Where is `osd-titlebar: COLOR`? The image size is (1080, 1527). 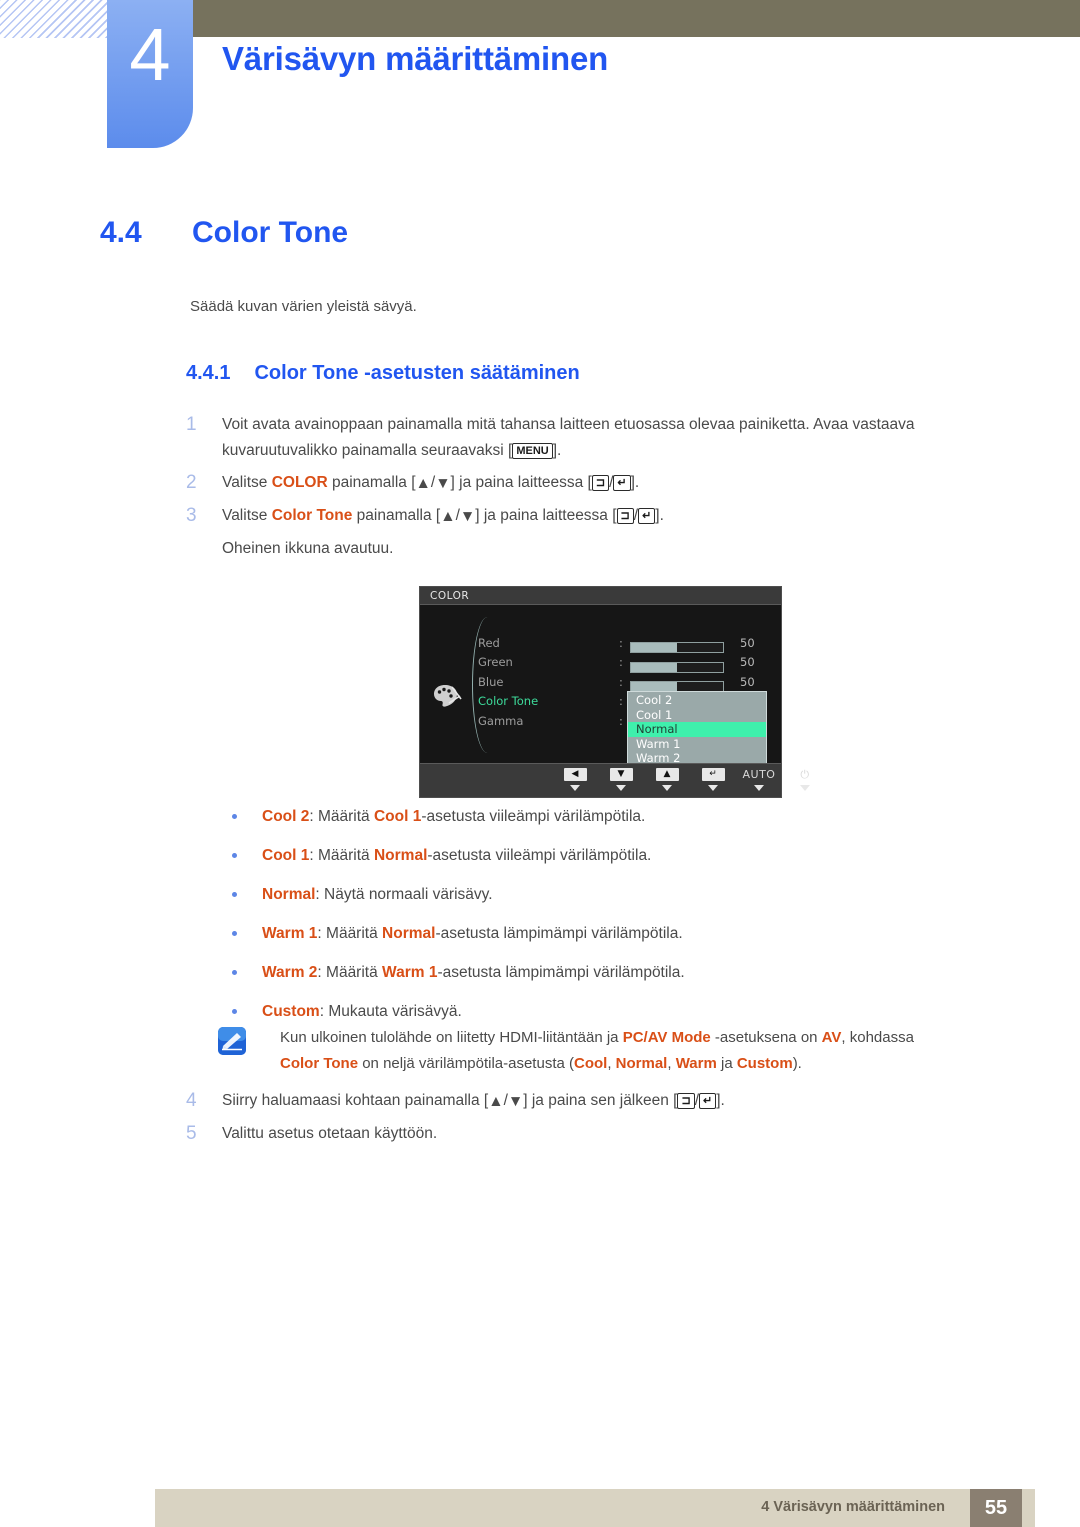
osd-titlebar: COLOR is located at coordinates (600, 596).